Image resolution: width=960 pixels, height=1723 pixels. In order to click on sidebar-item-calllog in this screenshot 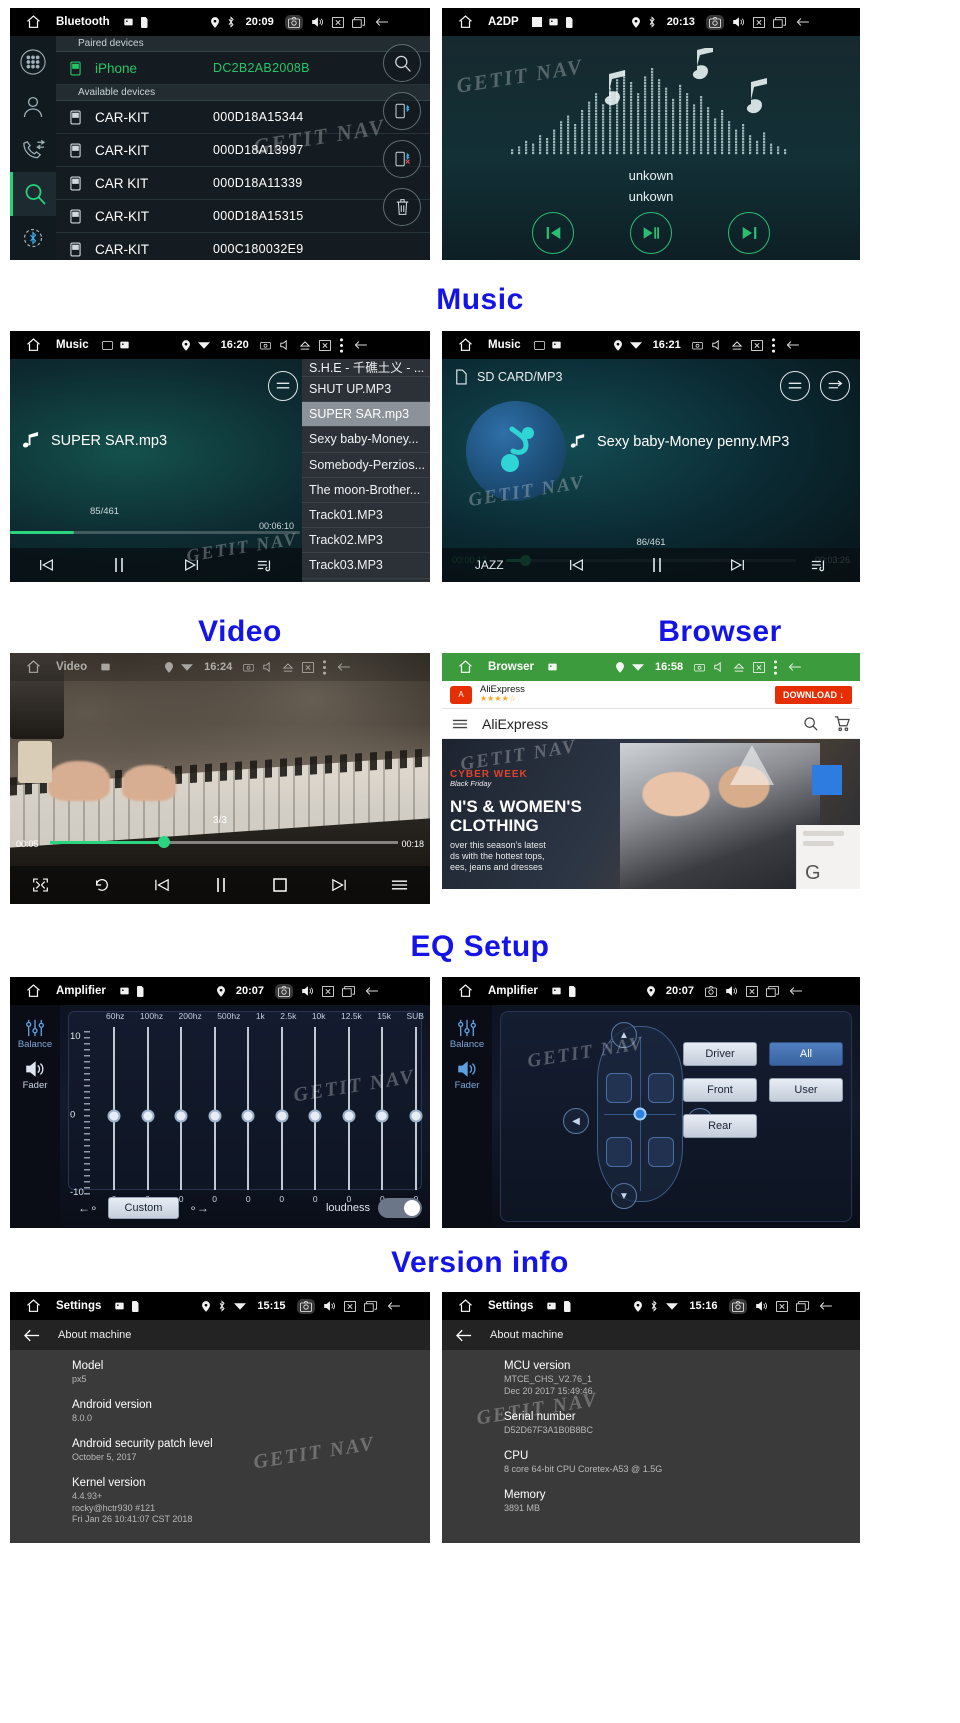, I will do `click(33, 150)`.